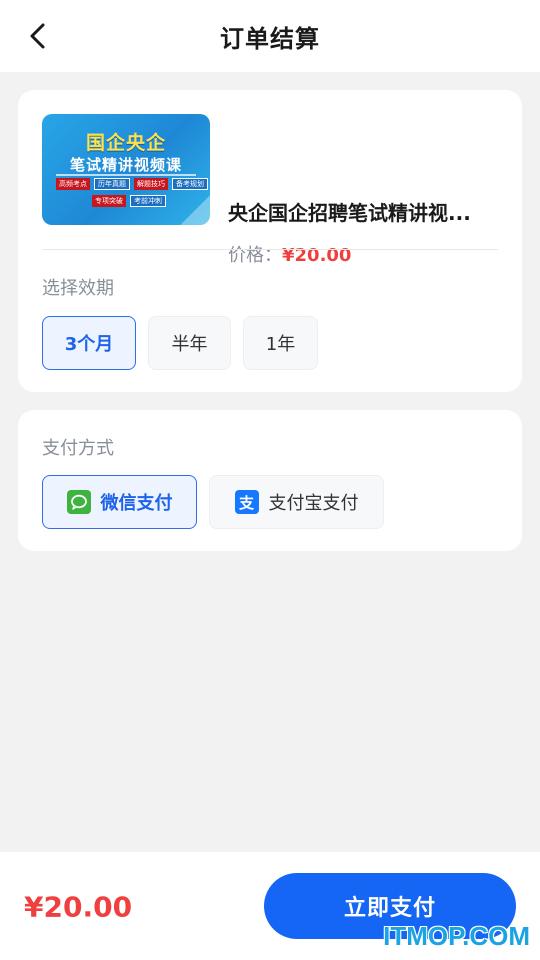 The width and height of the screenshot is (540, 960). Describe the element at coordinates (289, 254) in the screenshot. I see `price-row: 价格：¥20.00` at that location.